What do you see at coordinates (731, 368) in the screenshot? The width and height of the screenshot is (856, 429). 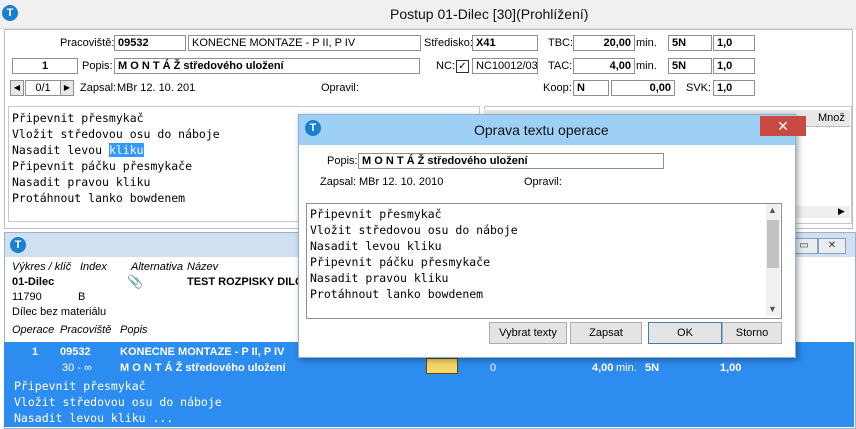 I see `row-coef: 1,00` at bounding box center [731, 368].